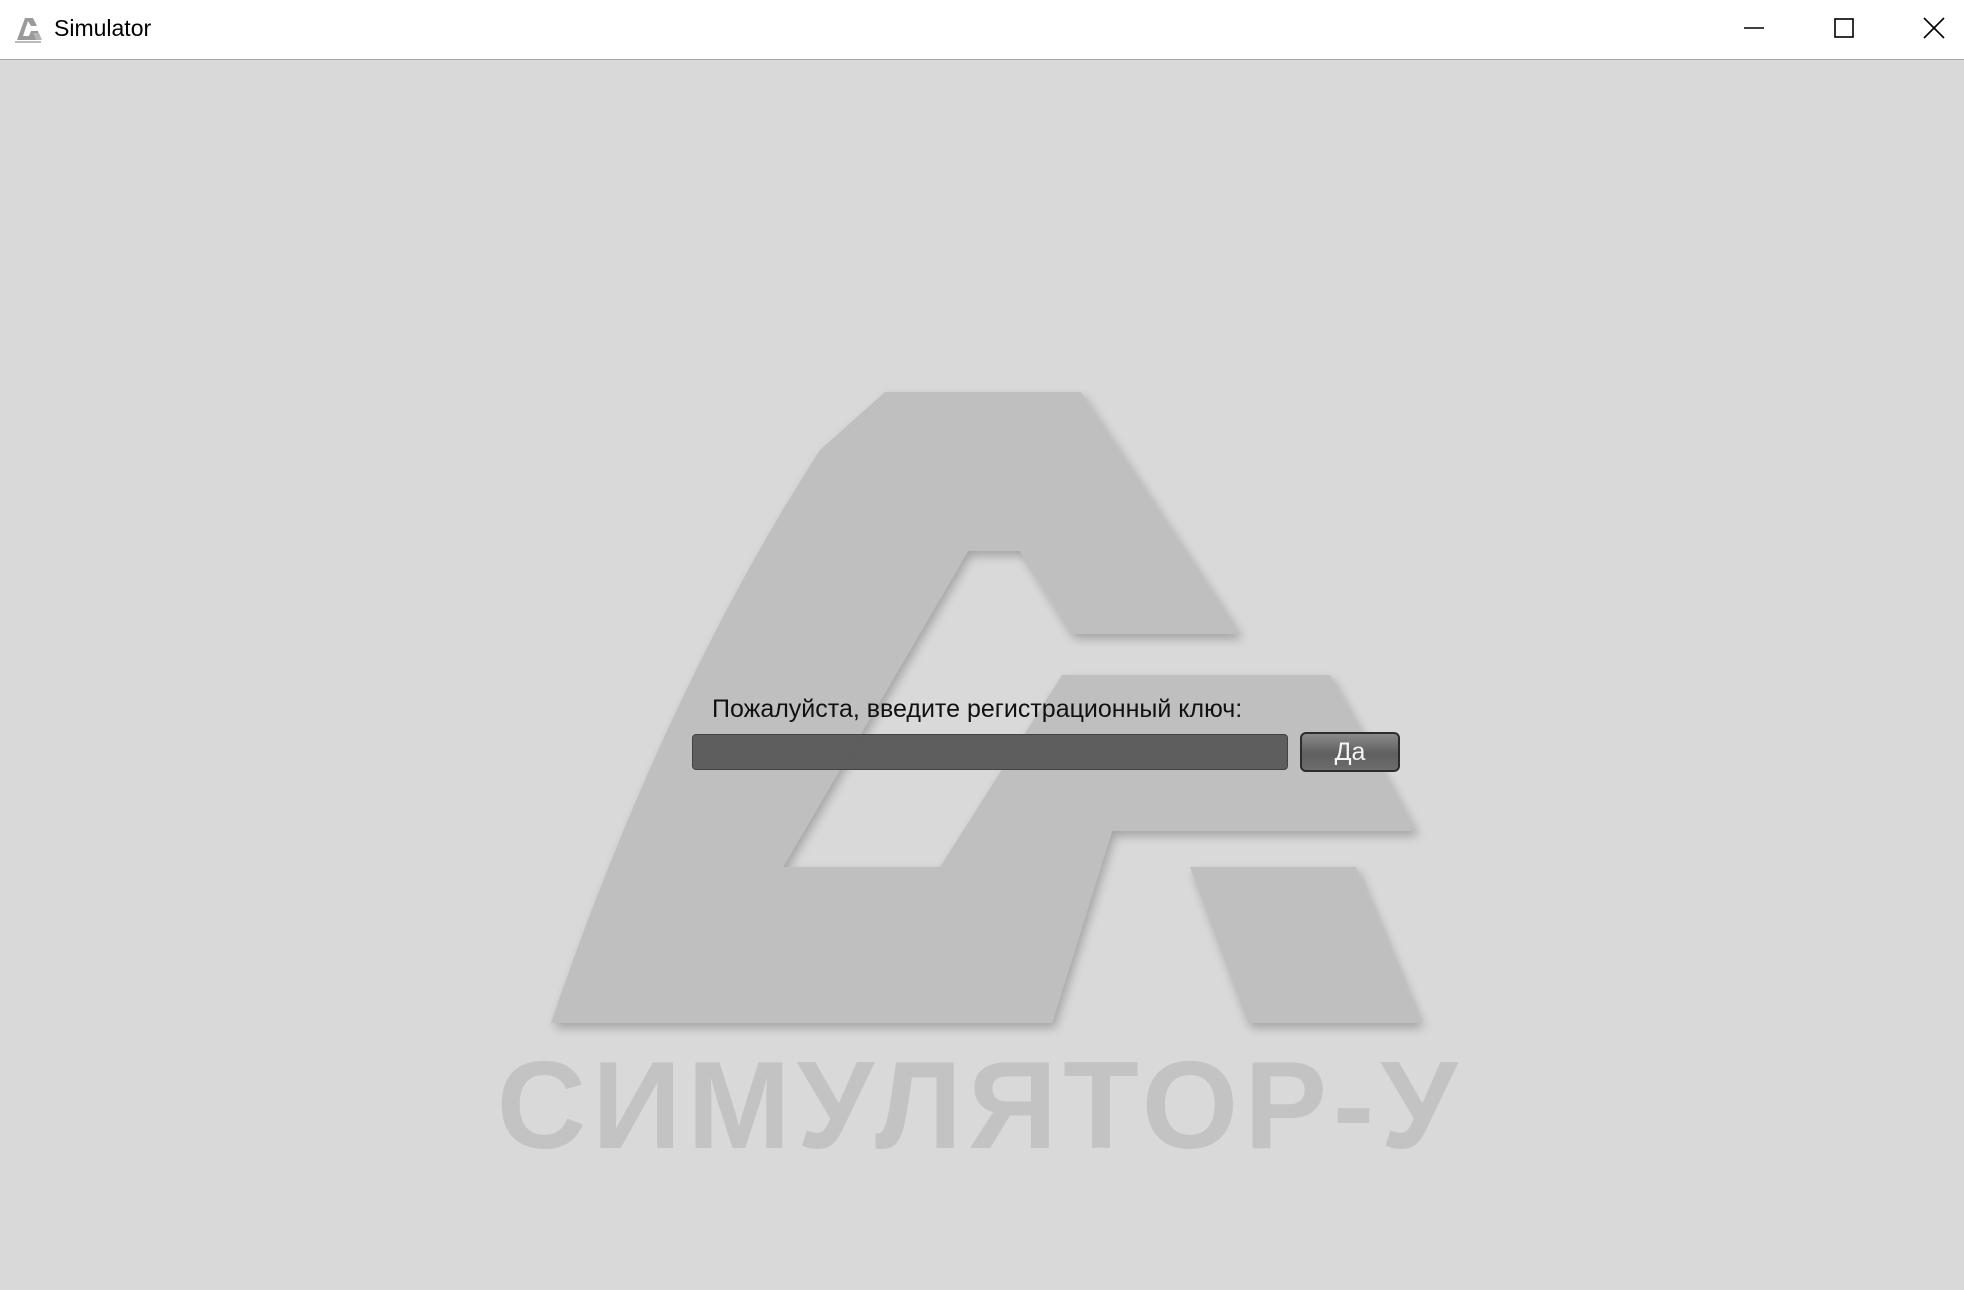  Describe the element at coordinates (28, 30) in the screenshot. I see `app-logo-icon` at that location.